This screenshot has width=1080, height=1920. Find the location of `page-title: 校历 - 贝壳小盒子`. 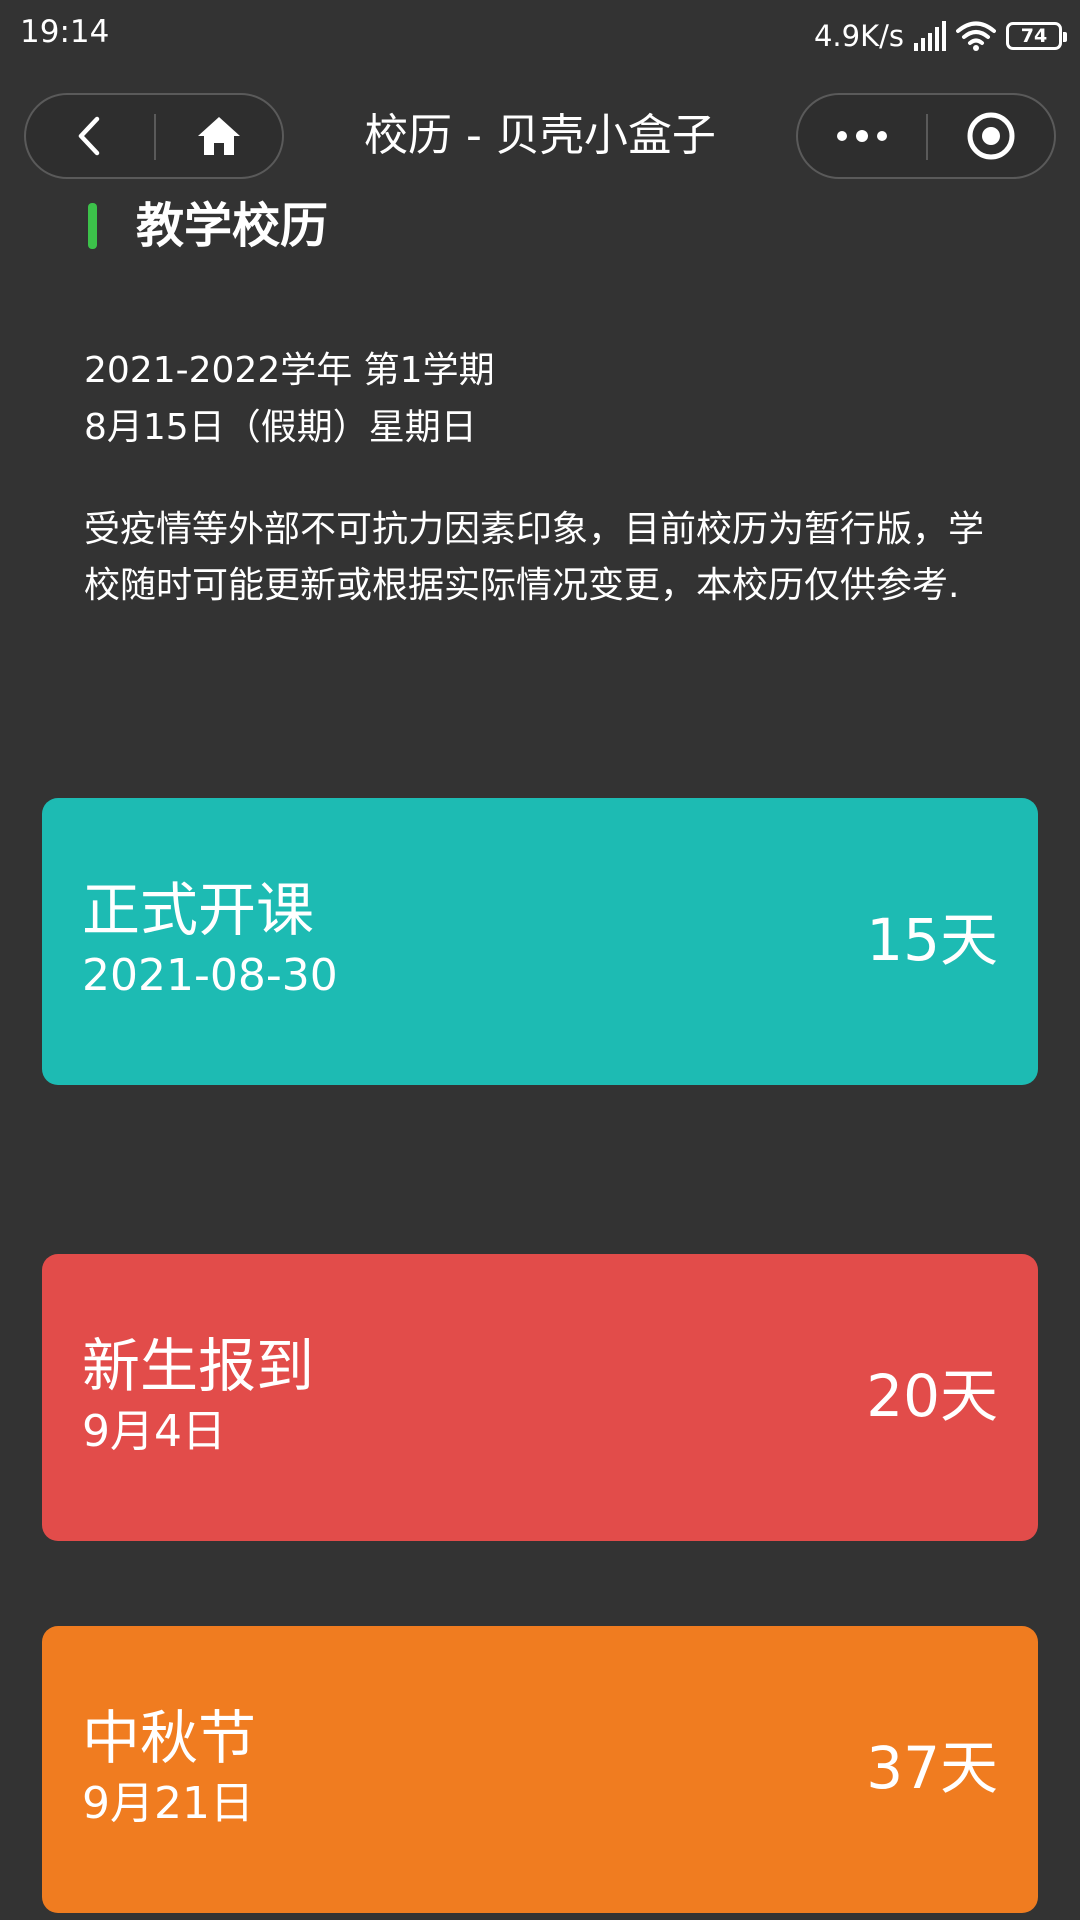

page-title: 校历 - 贝壳小盒子 is located at coordinates (540, 135).